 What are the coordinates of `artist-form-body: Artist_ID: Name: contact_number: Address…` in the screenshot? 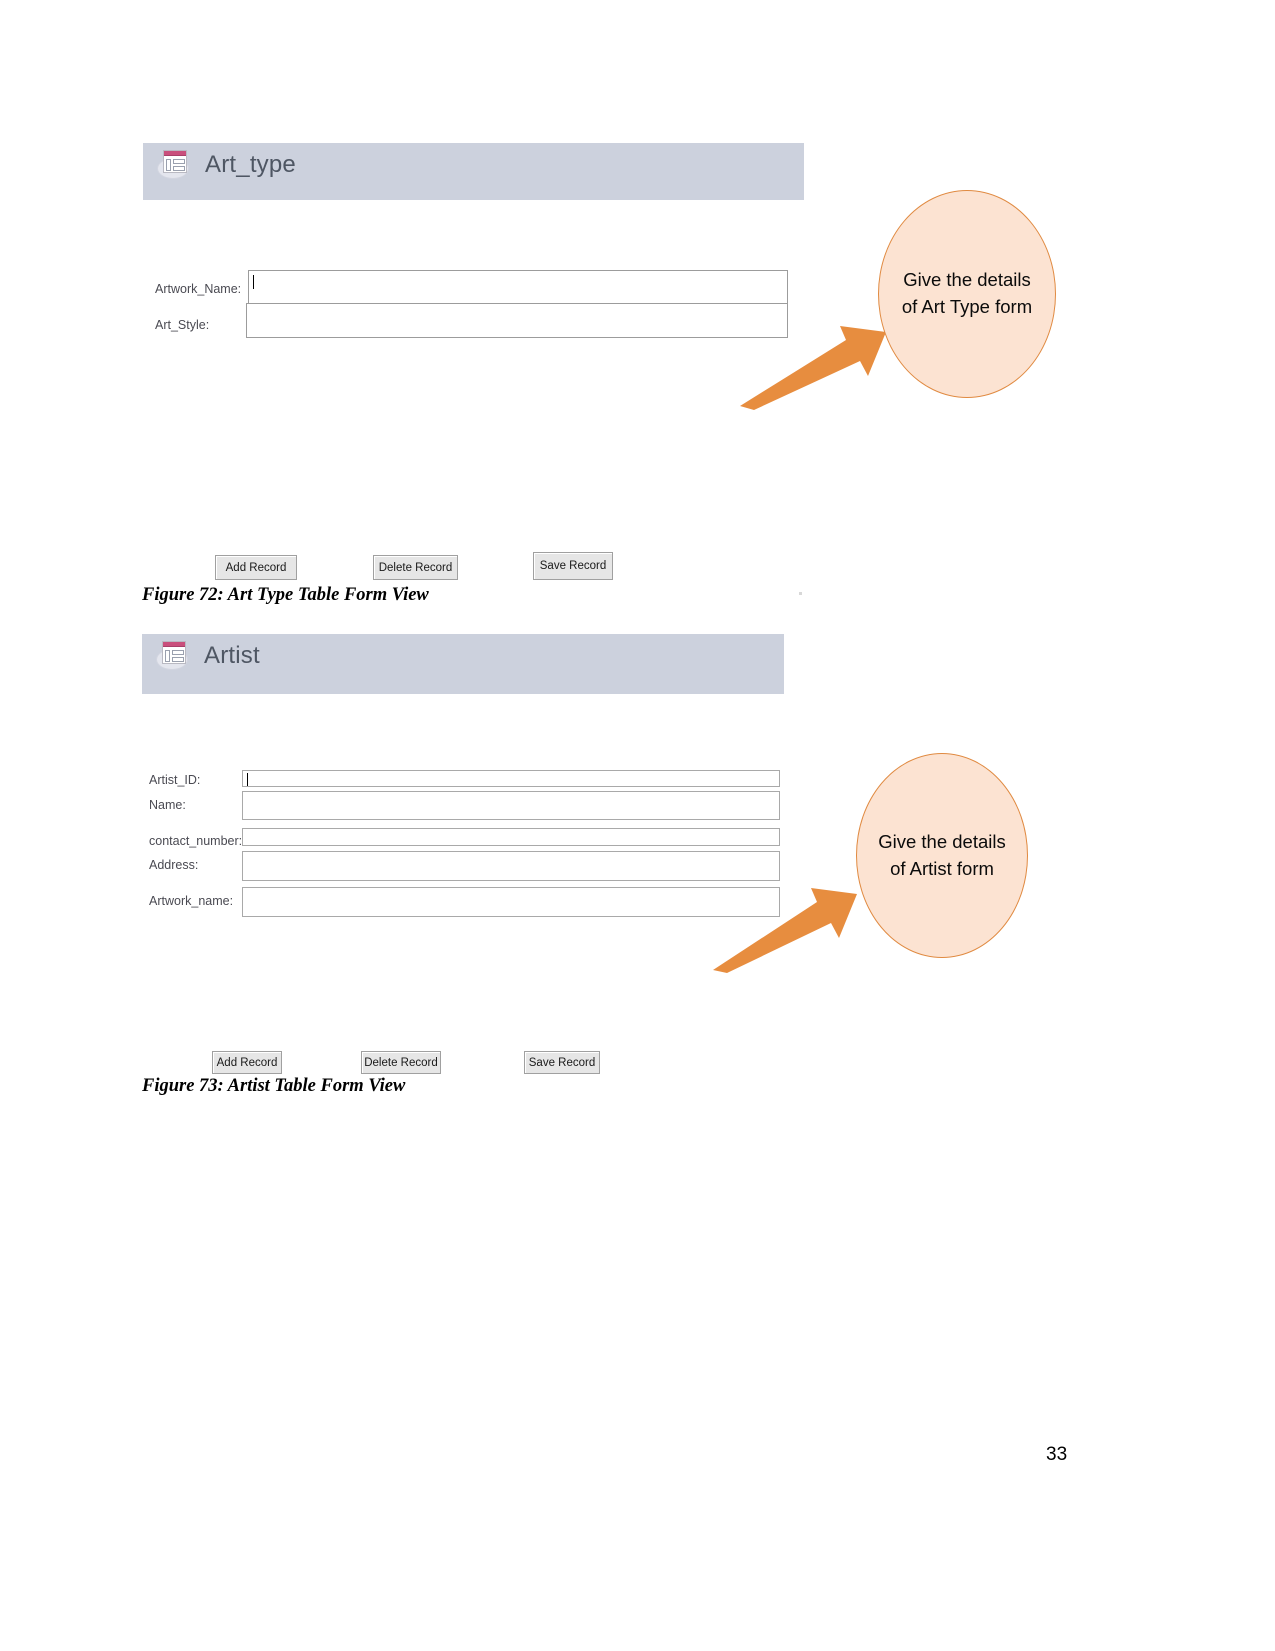 It's located at (463, 884).